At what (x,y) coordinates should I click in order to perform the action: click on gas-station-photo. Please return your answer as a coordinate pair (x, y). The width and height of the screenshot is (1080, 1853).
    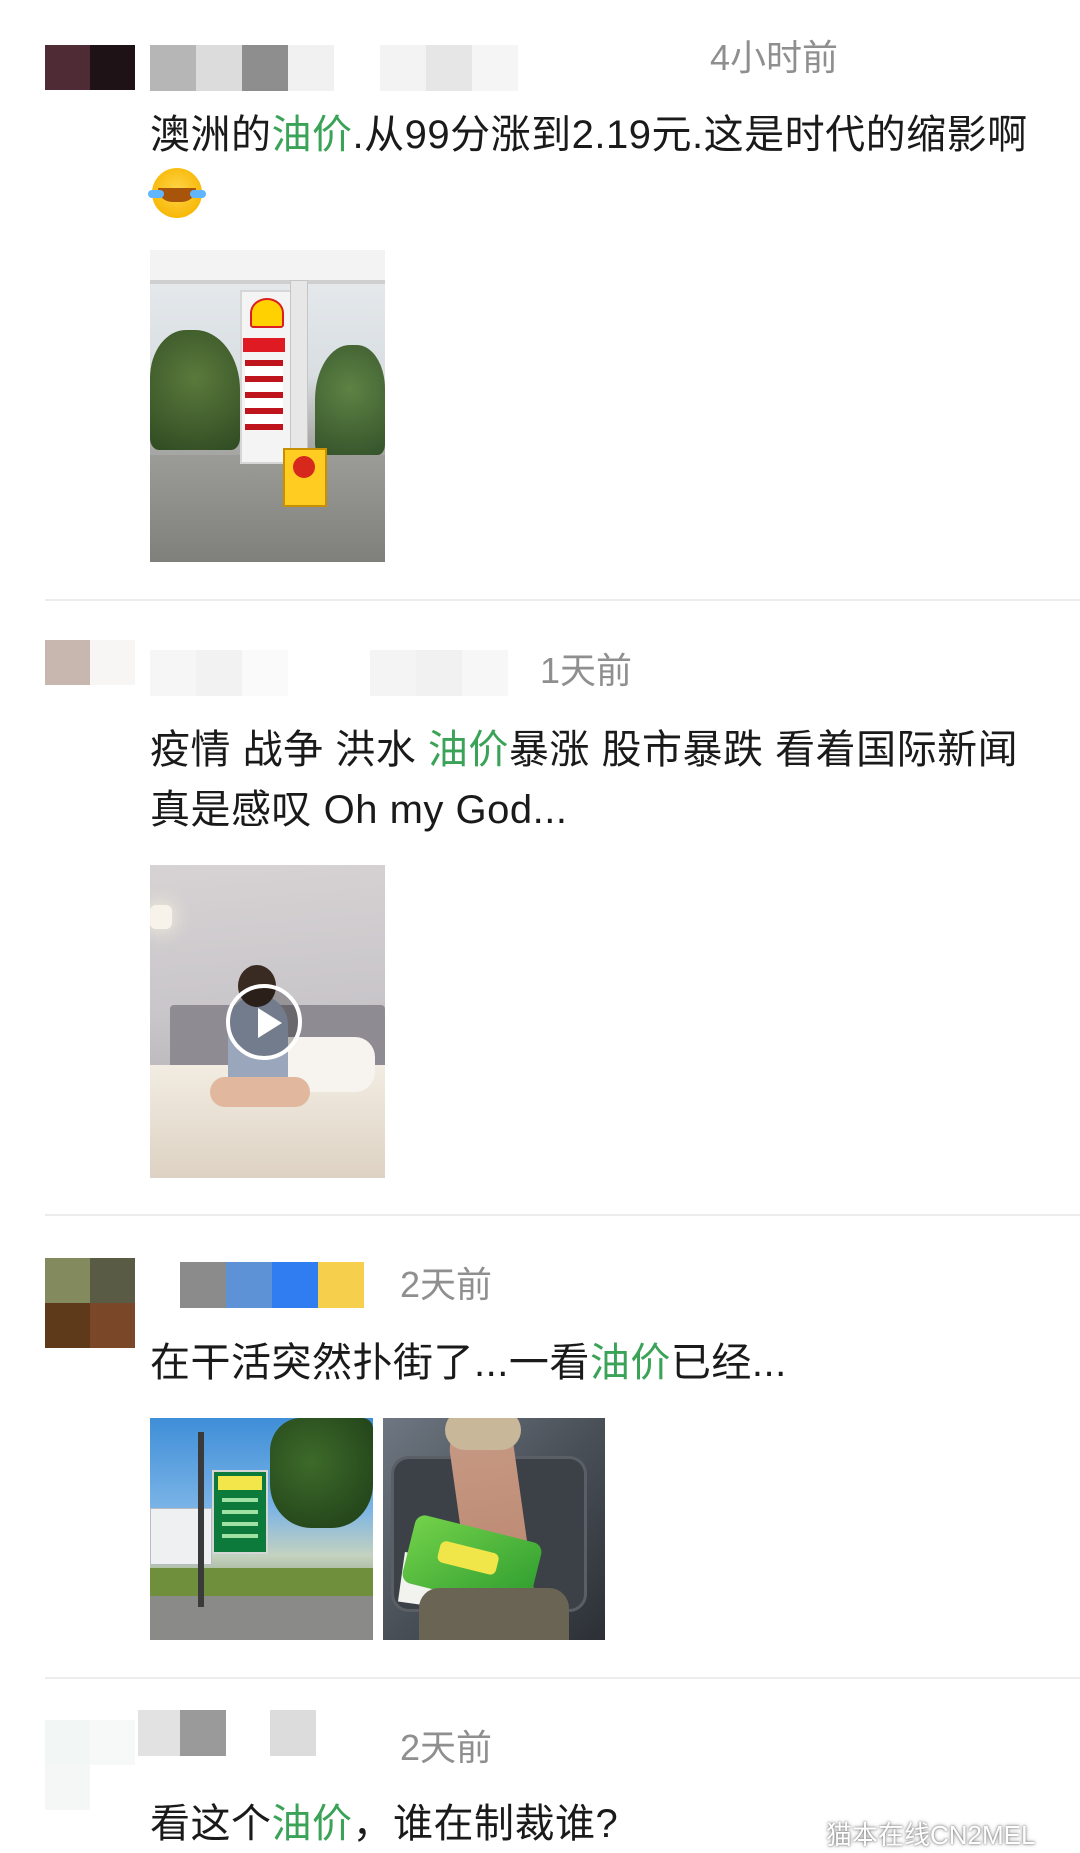
    Looking at the image, I should click on (267, 406).